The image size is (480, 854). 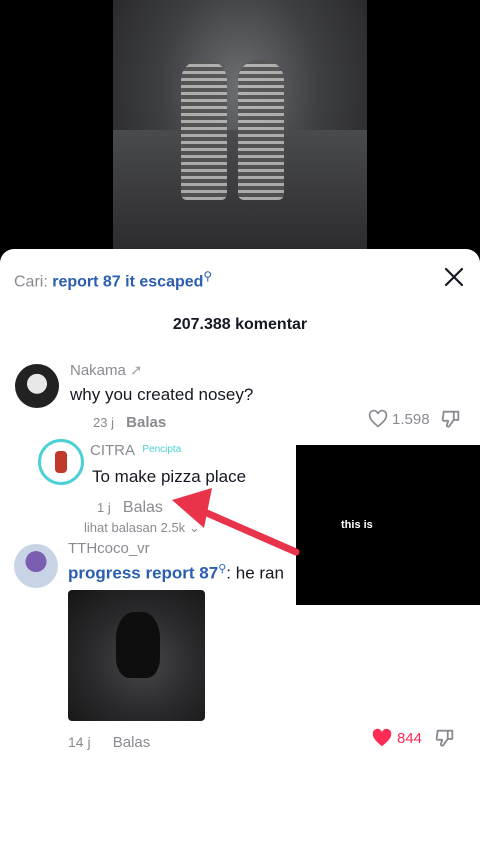 What do you see at coordinates (236, 522) in the screenshot?
I see `annotation-arrow` at bounding box center [236, 522].